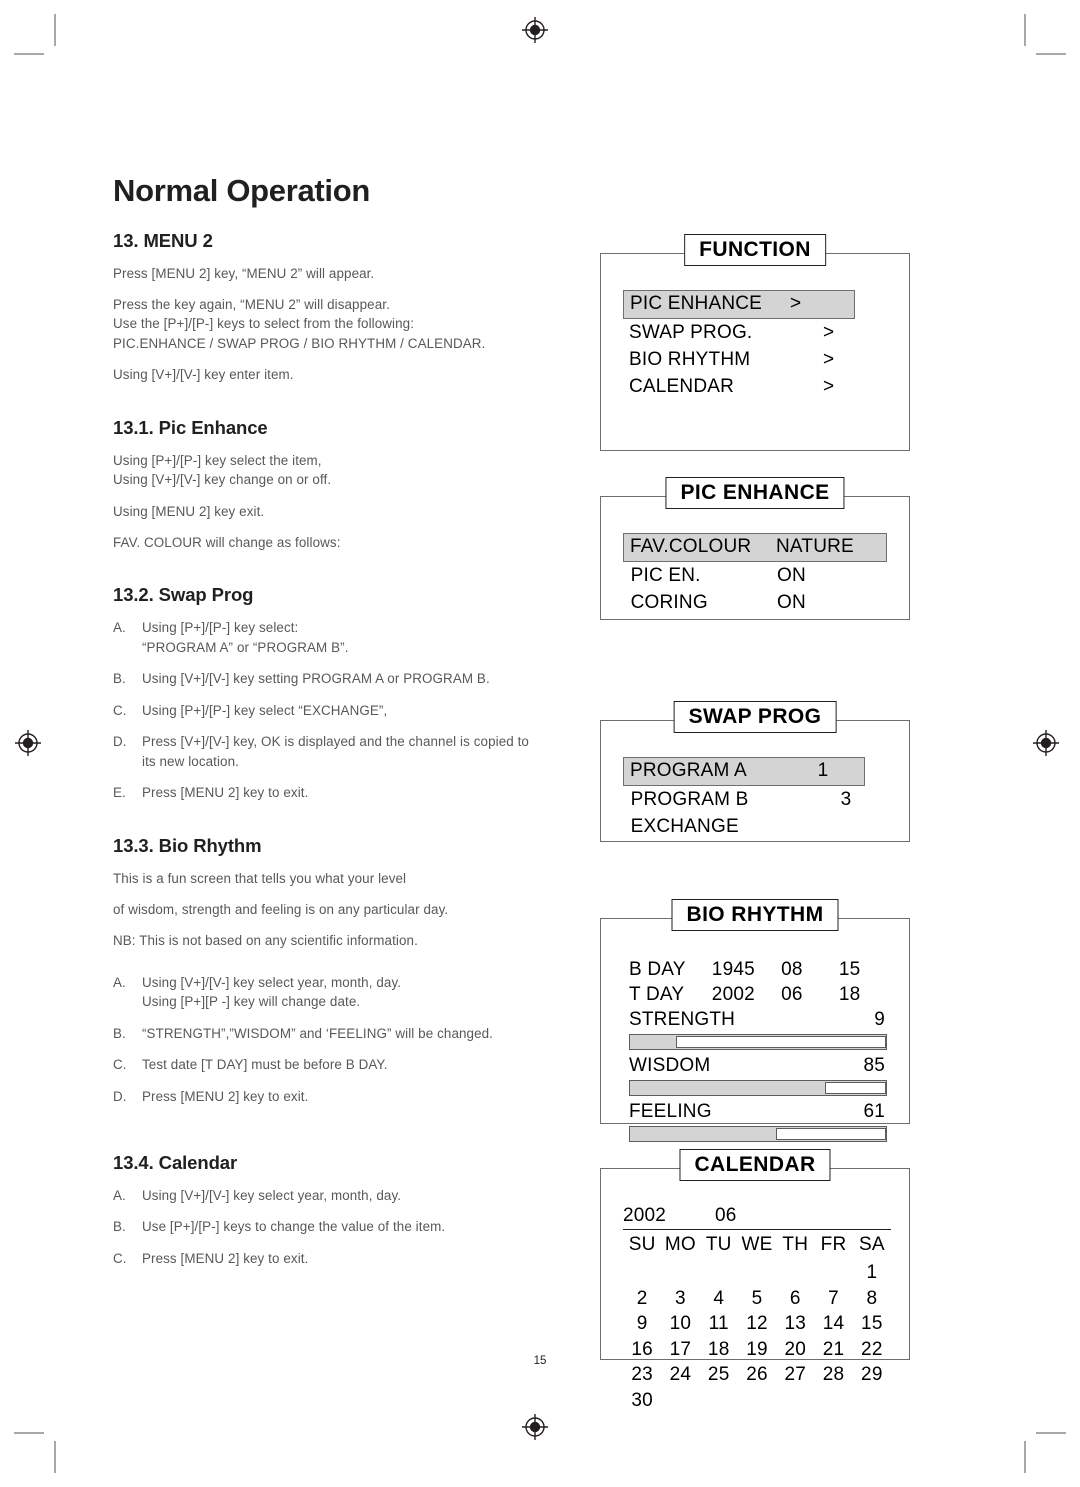 Image resolution: width=1080 pixels, height=1487 pixels. What do you see at coordinates (642, 1299) in the screenshot?
I see `calendar-day-cell: 2` at bounding box center [642, 1299].